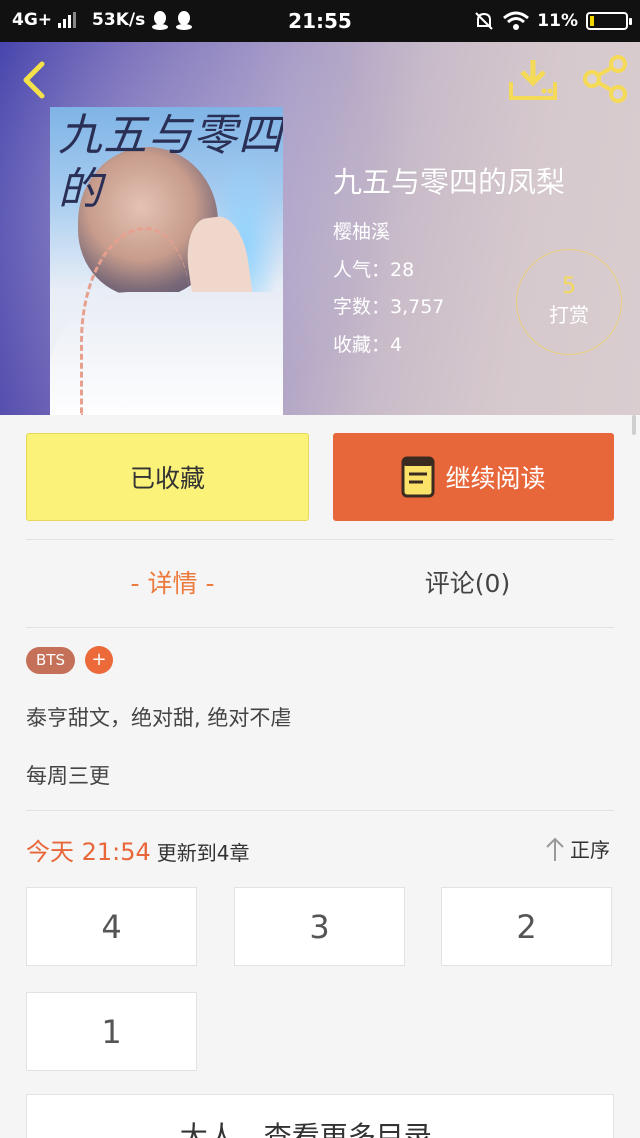 Image resolution: width=640 pixels, height=1138 pixels. Describe the element at coordinates (449, 233) in the screenshot. I see `book-author: 樱柚溪` at that location.